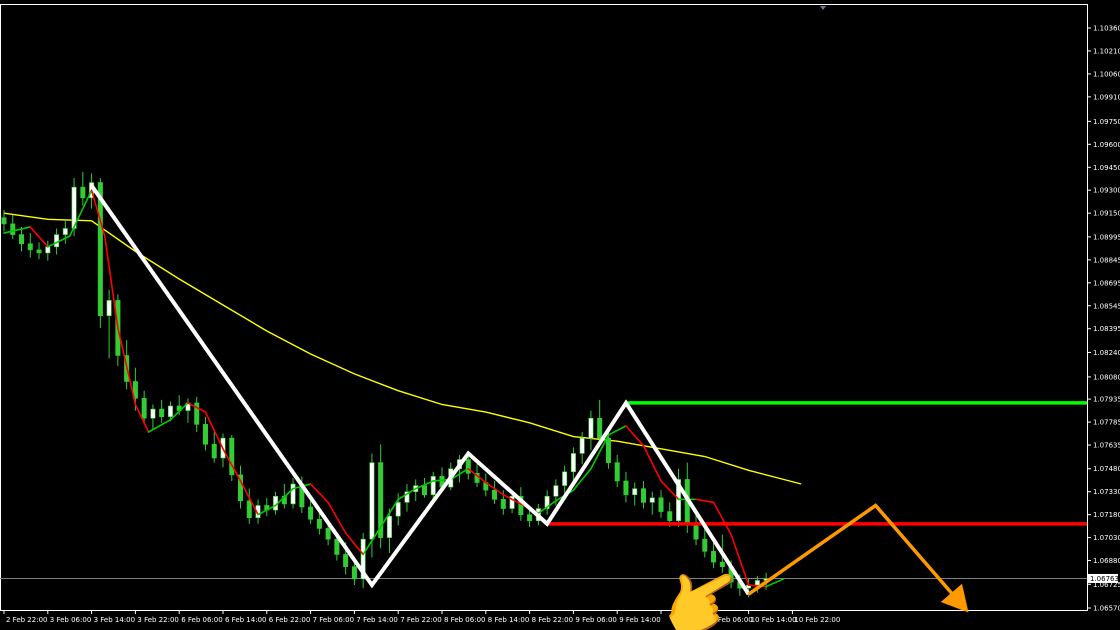 The image size is (1120, 630). What do you see at coordinates (1106, 74) in the screenshot?
I see `y-tick-label: 1.10060` at bounding box center [1106, 74].